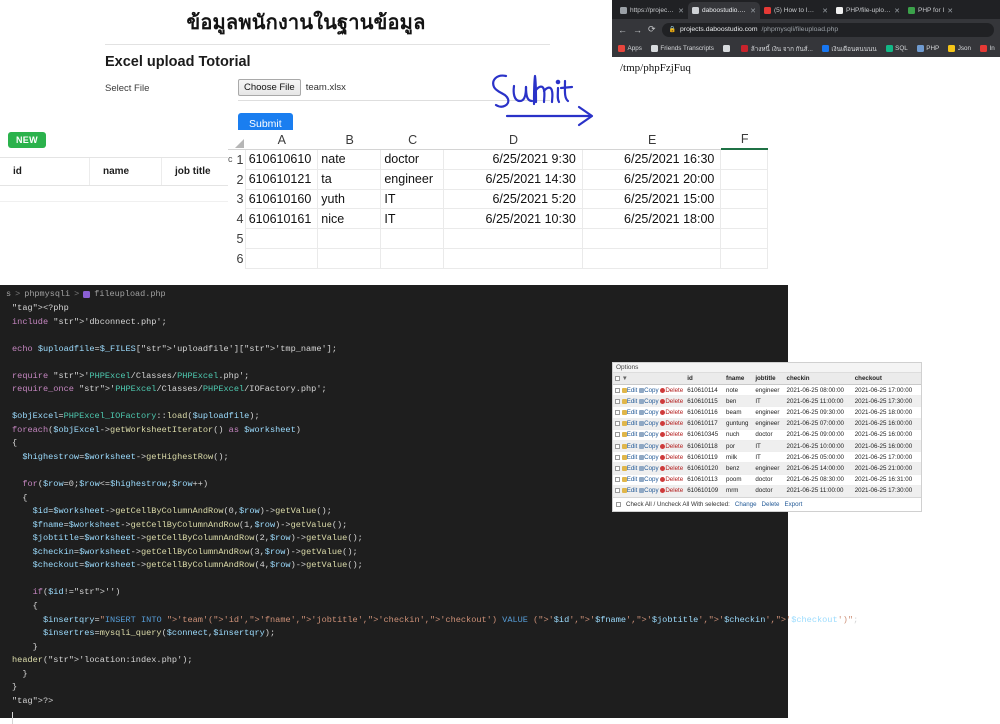 This screenshot has height=724, width=1000. What do you see at coordinates (652, 10) in the screenshot?
I see `browser-tab: https://projects.d ✕` at bounding box center [652, 10].